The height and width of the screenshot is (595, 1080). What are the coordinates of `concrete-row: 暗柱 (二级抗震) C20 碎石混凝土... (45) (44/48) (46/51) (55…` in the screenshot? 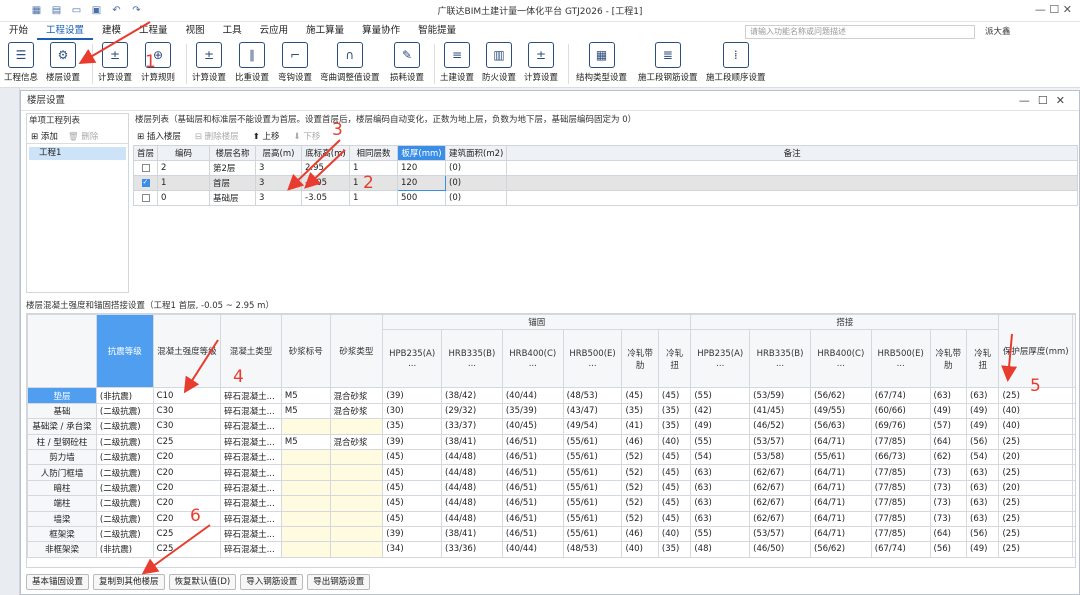 It's located at (551, 488).